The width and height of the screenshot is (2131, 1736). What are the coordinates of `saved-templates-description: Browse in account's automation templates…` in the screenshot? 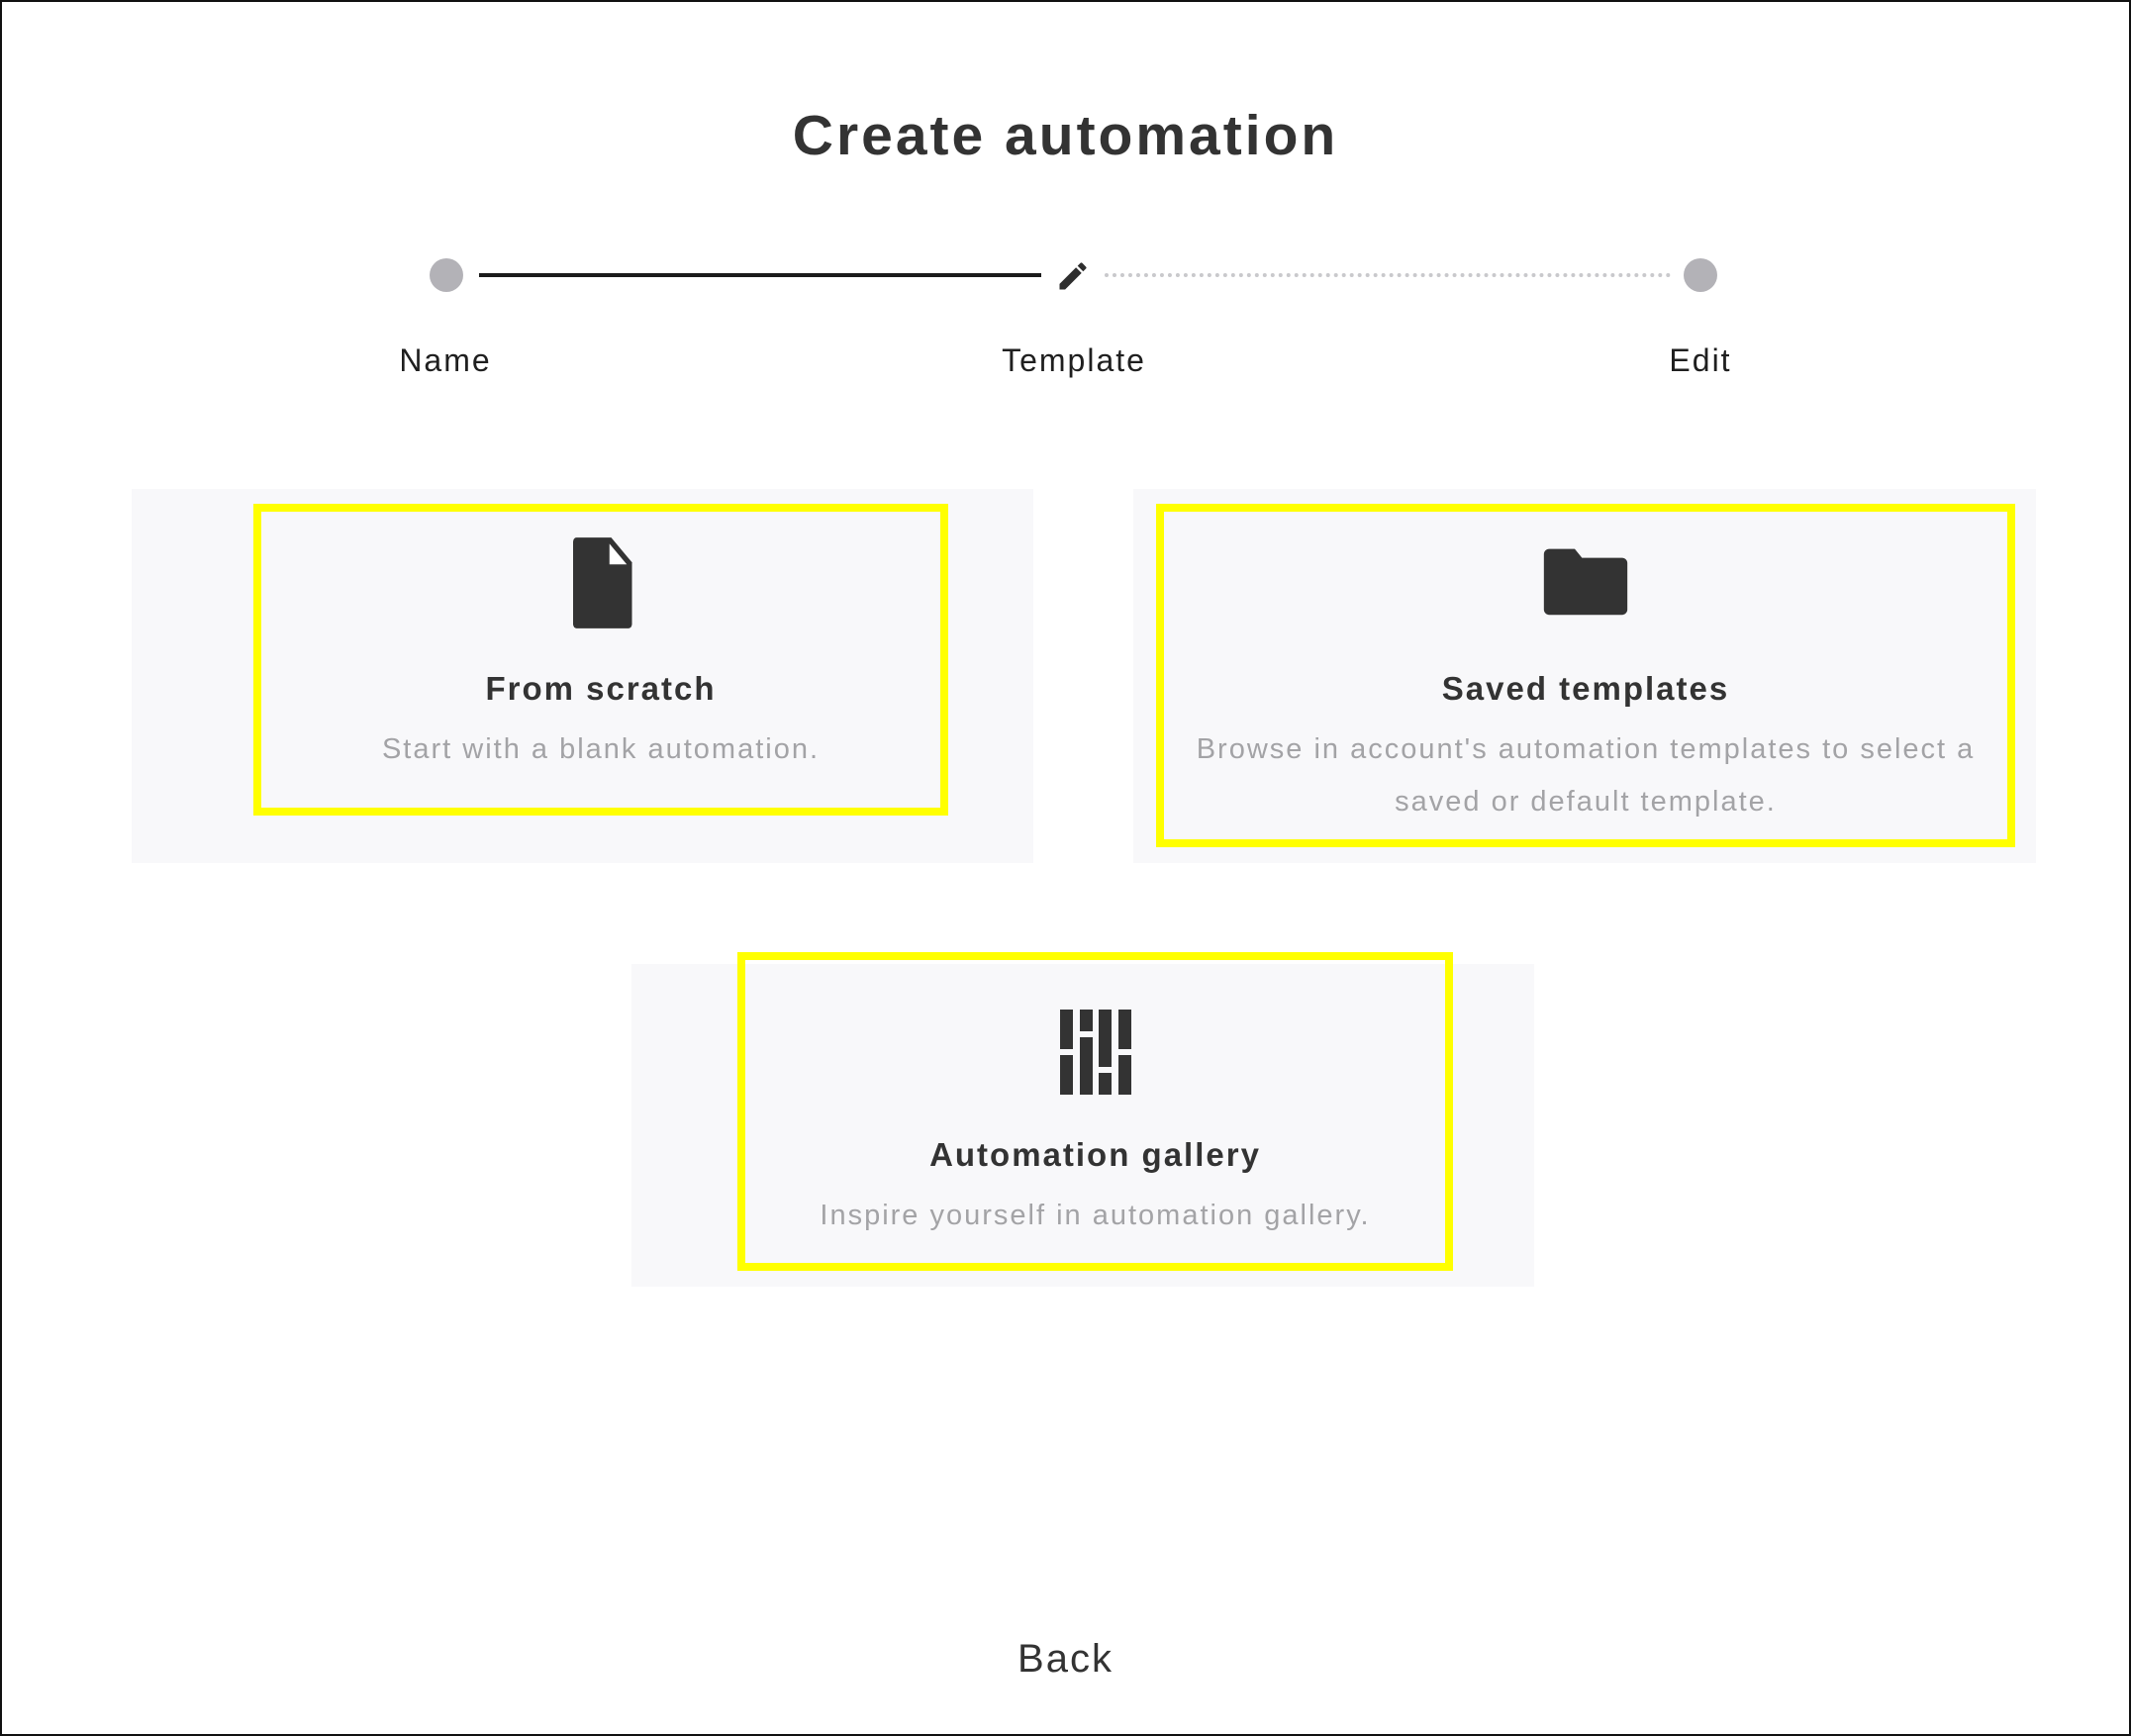 It's located at (1586, 775).